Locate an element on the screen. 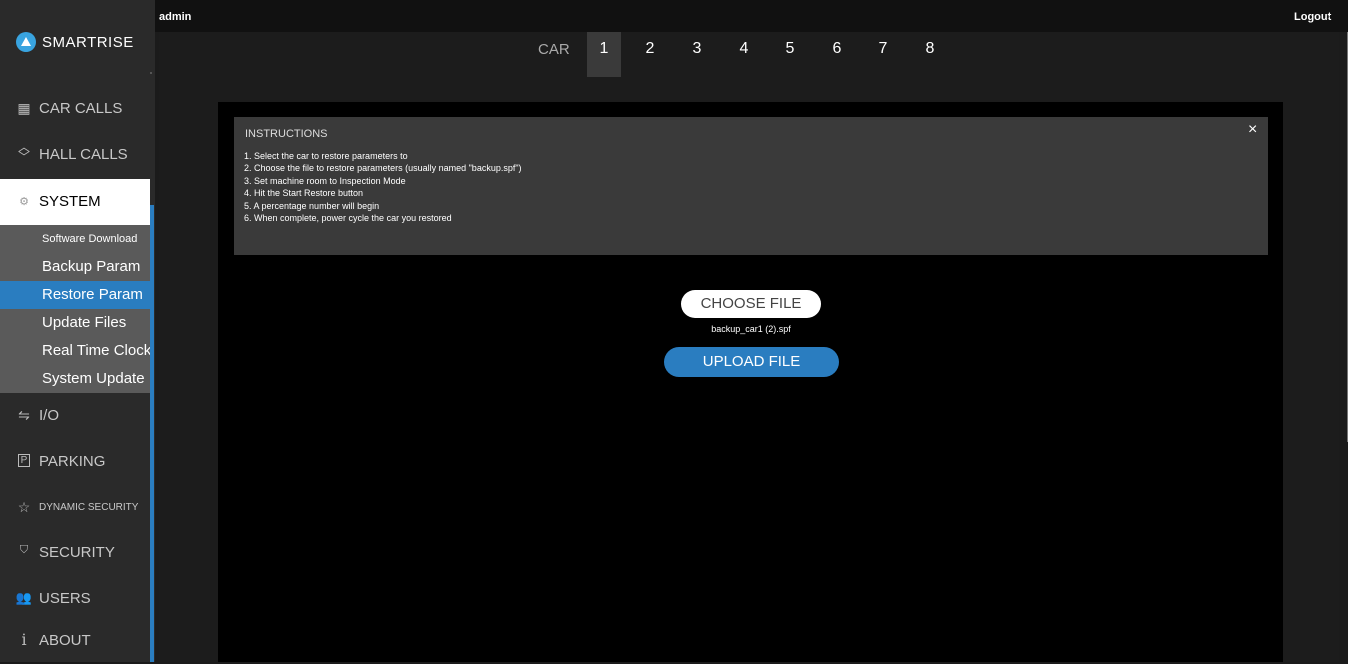 This screenshot has height=664, width=1348. logo-icon is located at coordinates (26, 42).